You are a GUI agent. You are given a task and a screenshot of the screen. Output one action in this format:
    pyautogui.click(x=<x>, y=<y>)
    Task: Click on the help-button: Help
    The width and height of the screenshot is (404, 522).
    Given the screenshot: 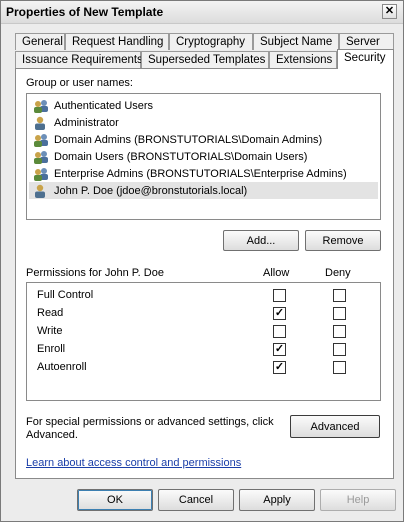 What is the action you would take?
    pyautogui.click(x=358, y=500)
    